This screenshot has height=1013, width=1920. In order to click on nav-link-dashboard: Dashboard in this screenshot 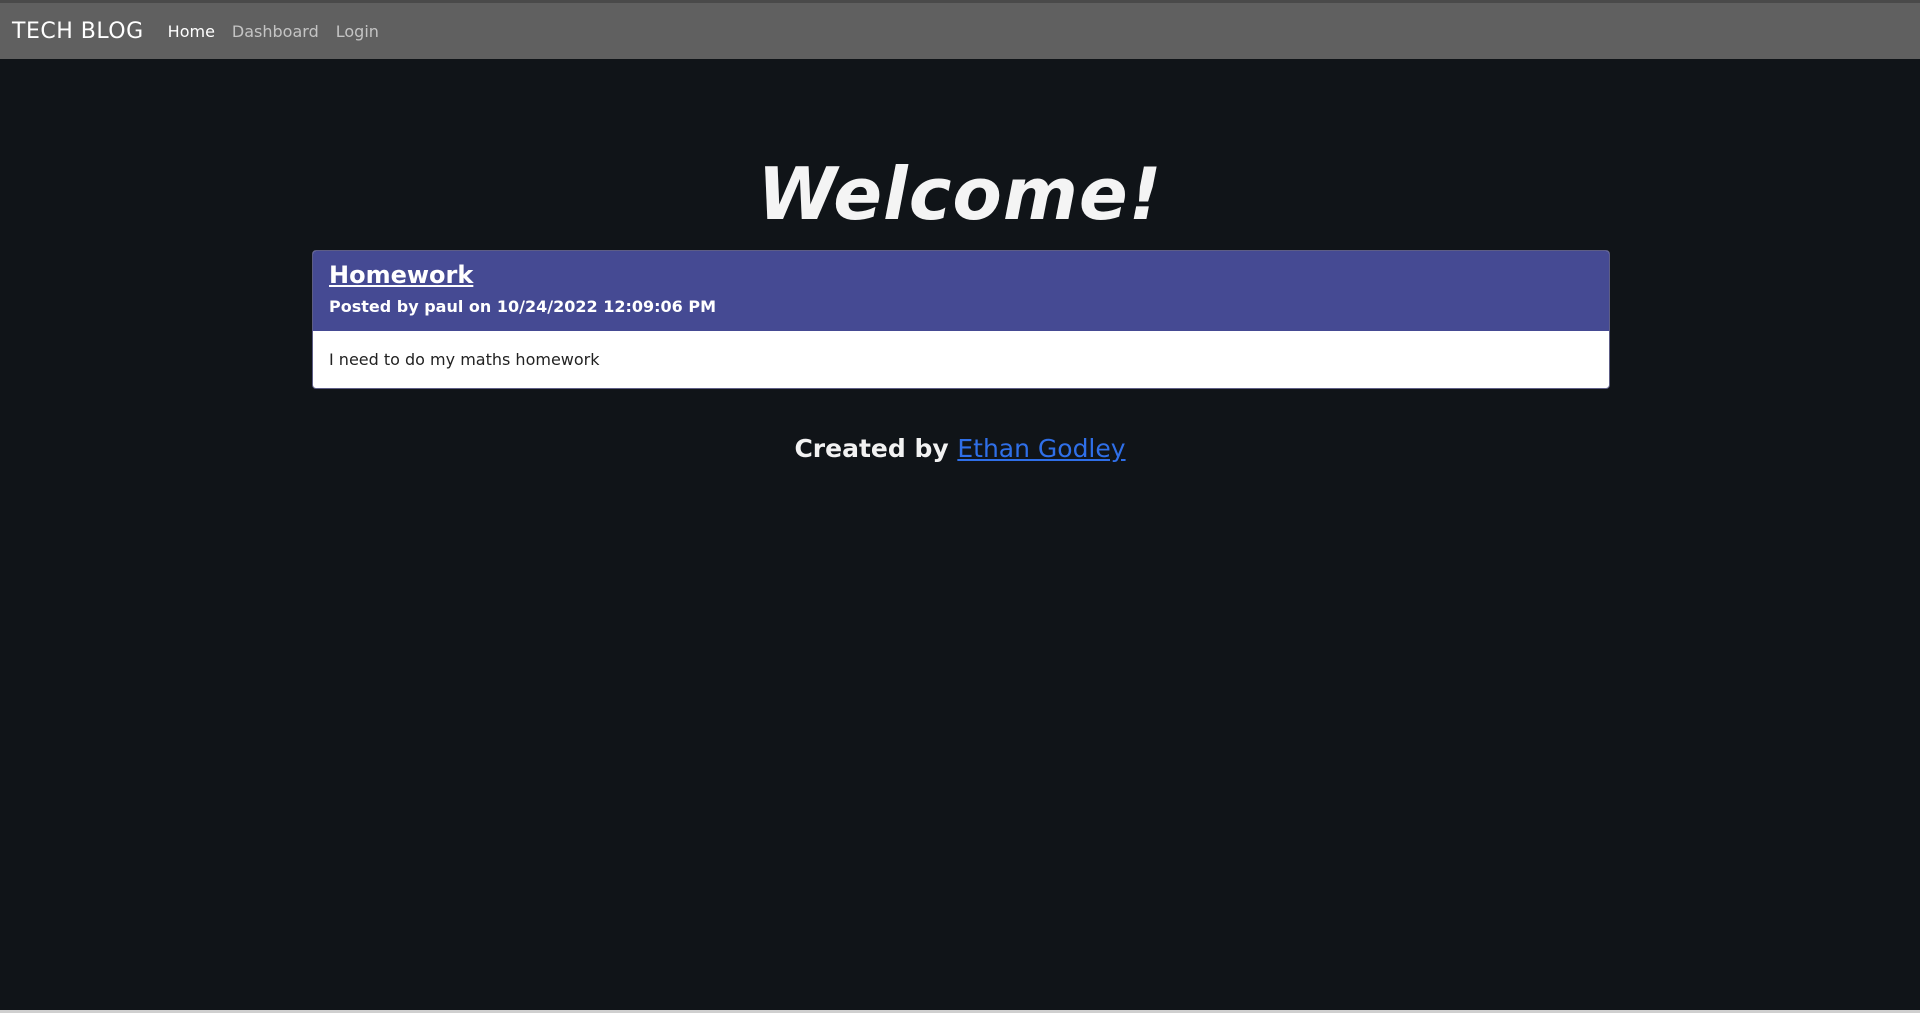, I will do `click(275, 31)`.